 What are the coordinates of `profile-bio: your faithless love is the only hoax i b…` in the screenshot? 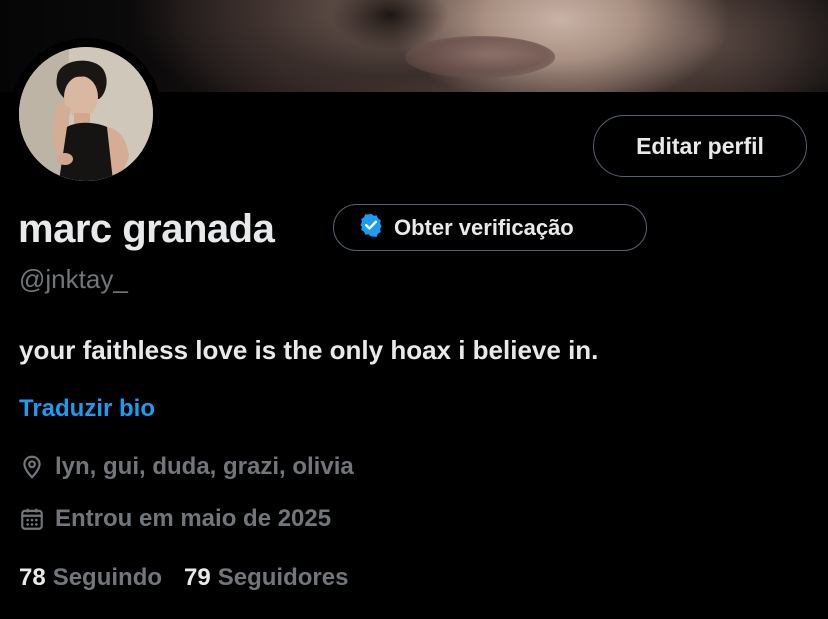 It's located at (309, 350).